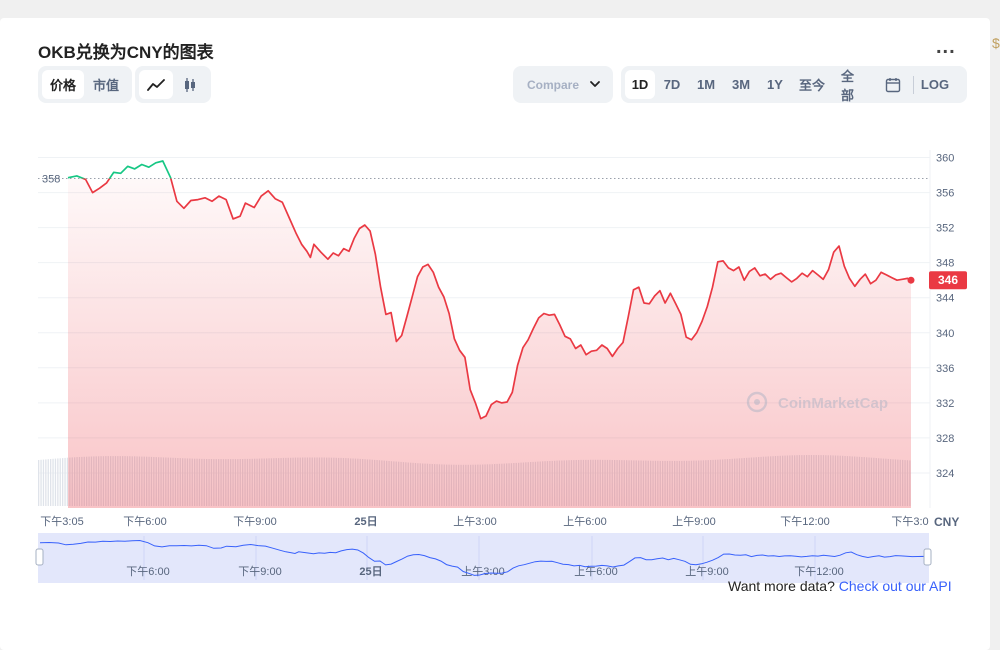 This screenshot has width=1000, height=650. What do you see at coordinates (39, 557) in the screenshot?
I see `navigator-left-handle` at bounding box center [39, 557].